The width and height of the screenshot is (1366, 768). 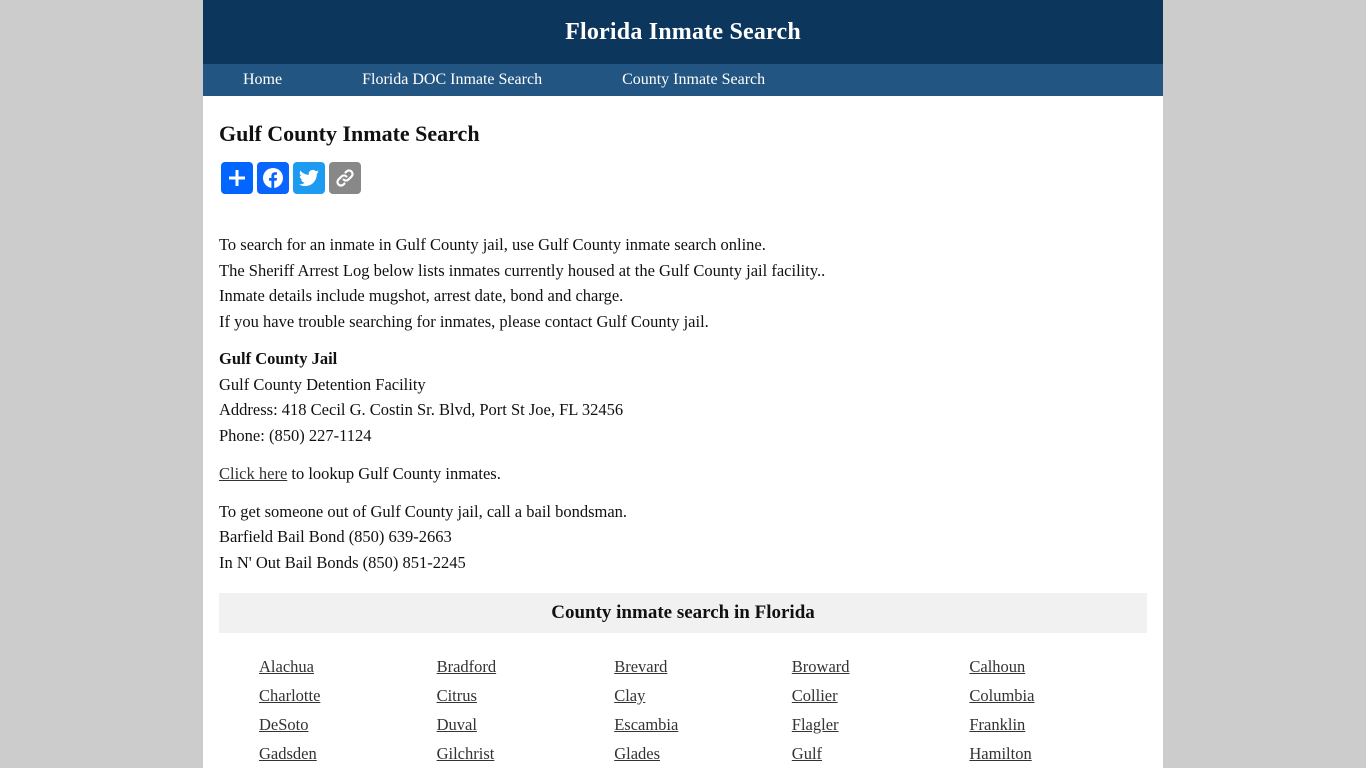 I want to click on share-button, so click(x=237, y=178).